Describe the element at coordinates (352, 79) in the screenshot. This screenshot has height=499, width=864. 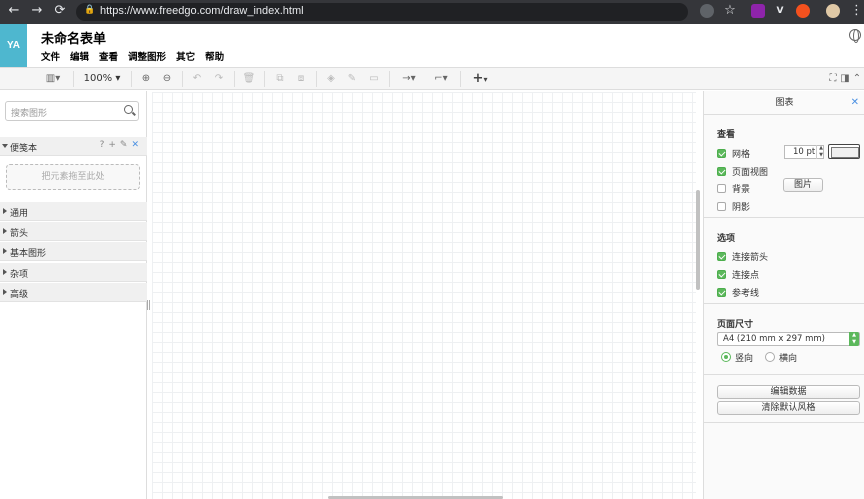
I see `line-color-icon: ✎` at that location.